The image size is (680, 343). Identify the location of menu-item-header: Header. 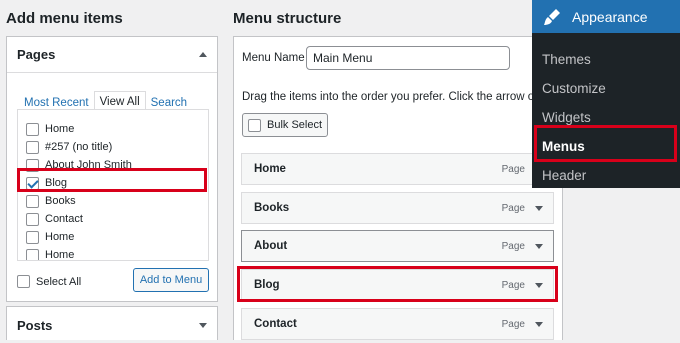
(606, 175).